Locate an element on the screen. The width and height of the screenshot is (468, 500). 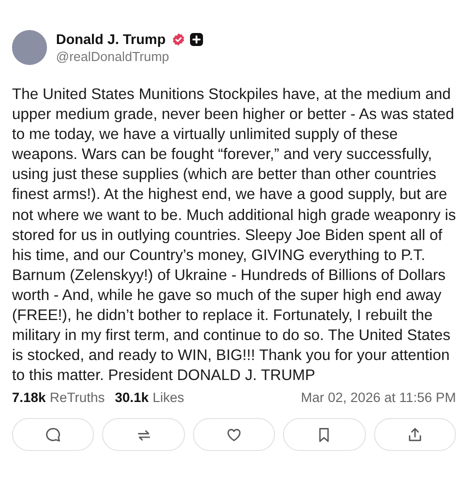
stat-count: 7.18k is located at coordinates (29, 398).